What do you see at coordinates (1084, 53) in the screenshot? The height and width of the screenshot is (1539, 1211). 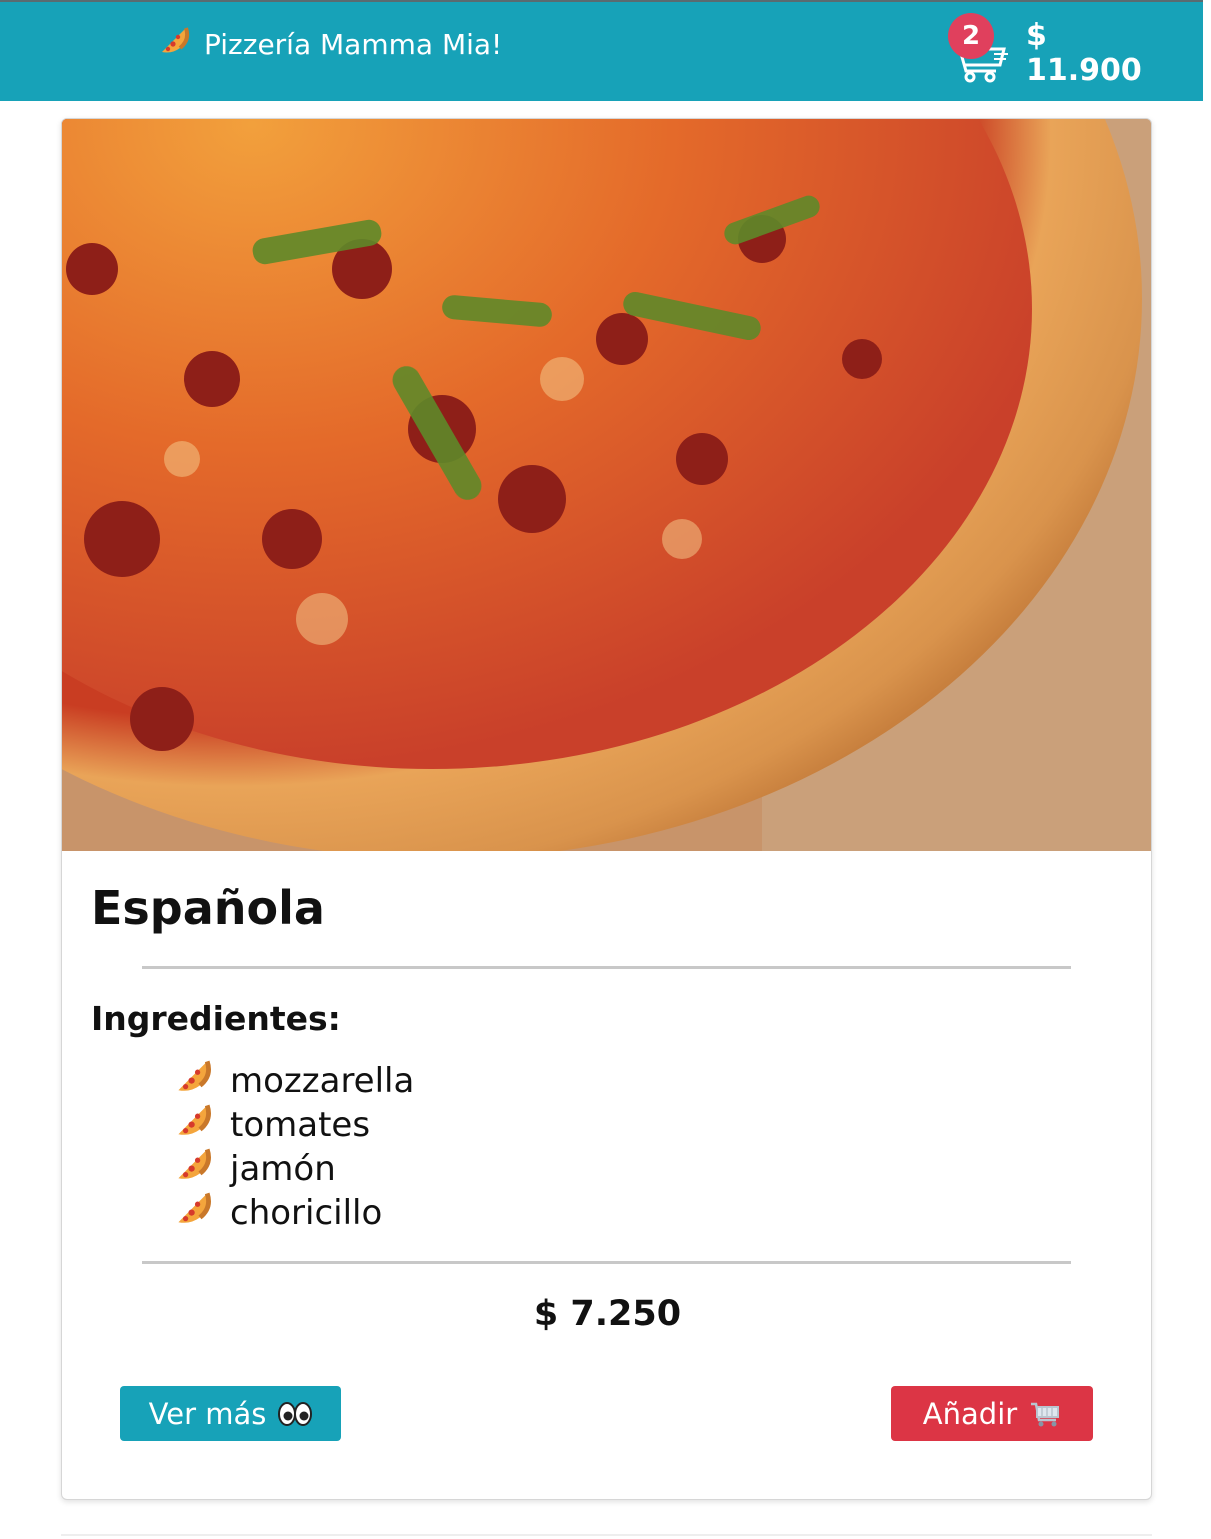 I see `cart-total: $ 11.900` at bounding box center [1084, 53].